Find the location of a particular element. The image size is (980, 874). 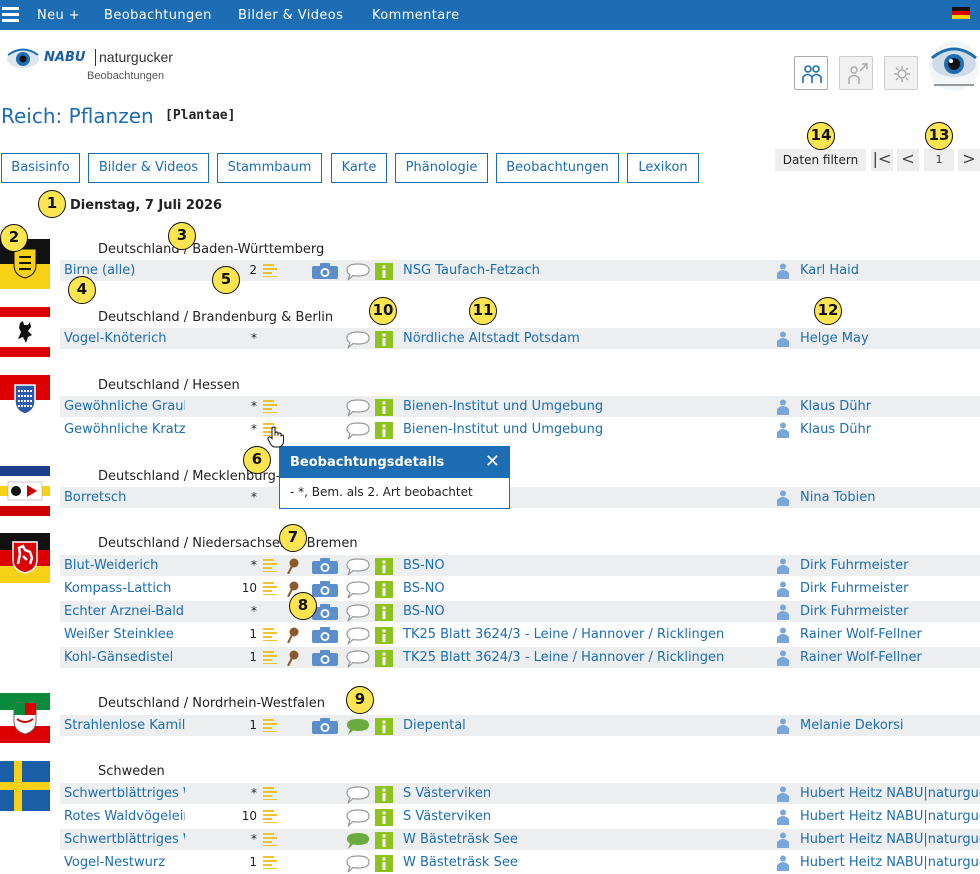

hamburger-menu-icon is located at coordinates (10, 15).